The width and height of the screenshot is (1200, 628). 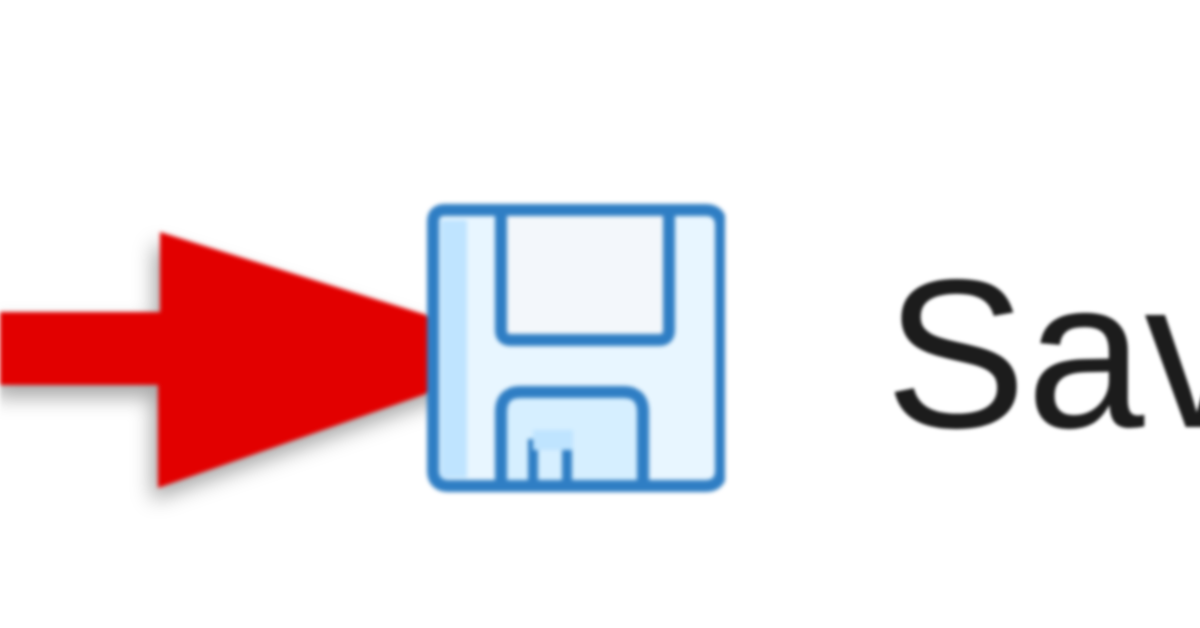 I want to click on save-label: Save, so click(x=1042, y=353).